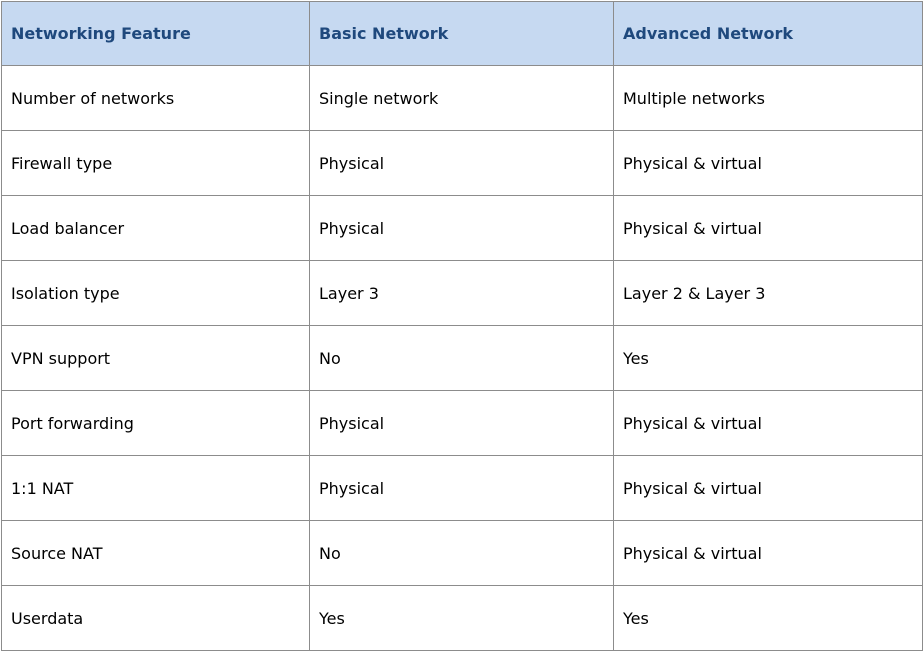  I want to click on basic-cell: Layer 3, so click(461, 293).